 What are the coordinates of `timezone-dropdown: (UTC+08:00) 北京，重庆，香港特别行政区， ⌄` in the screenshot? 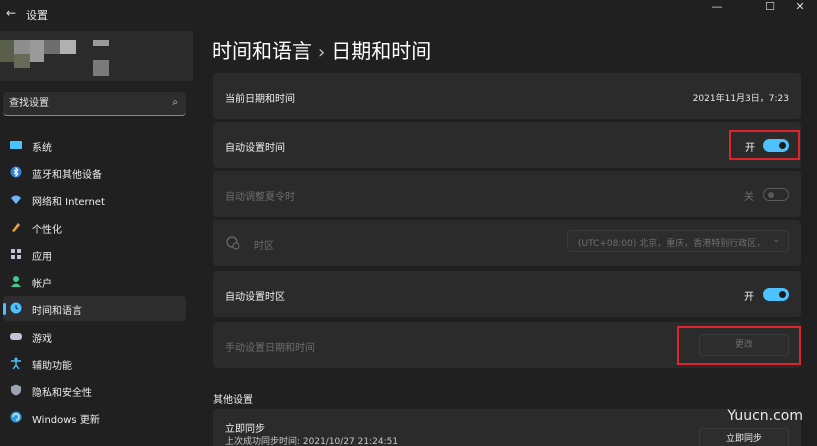 It's located at (678, 241).